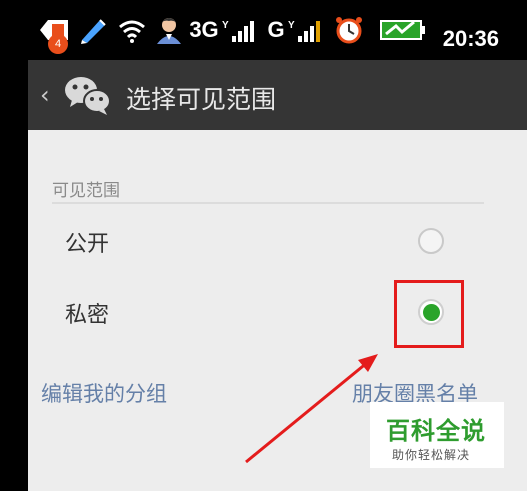 The image size is (527, 491). What do you see at coordinates (349, 30) in the screenshot?
I see `alarm-clock-icon` at bounding box center [349, 30].